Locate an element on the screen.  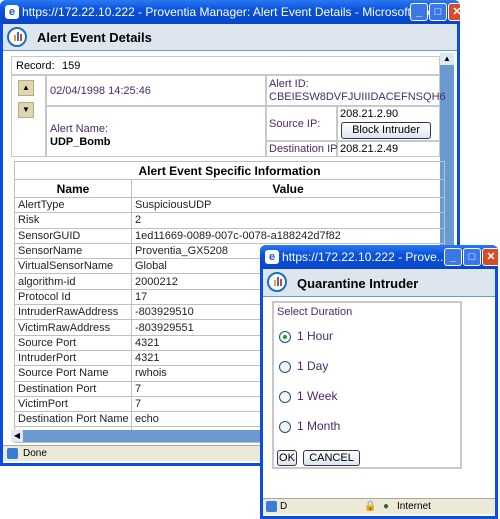
table-row: Risk 2 is located at coordinates (230, 220).